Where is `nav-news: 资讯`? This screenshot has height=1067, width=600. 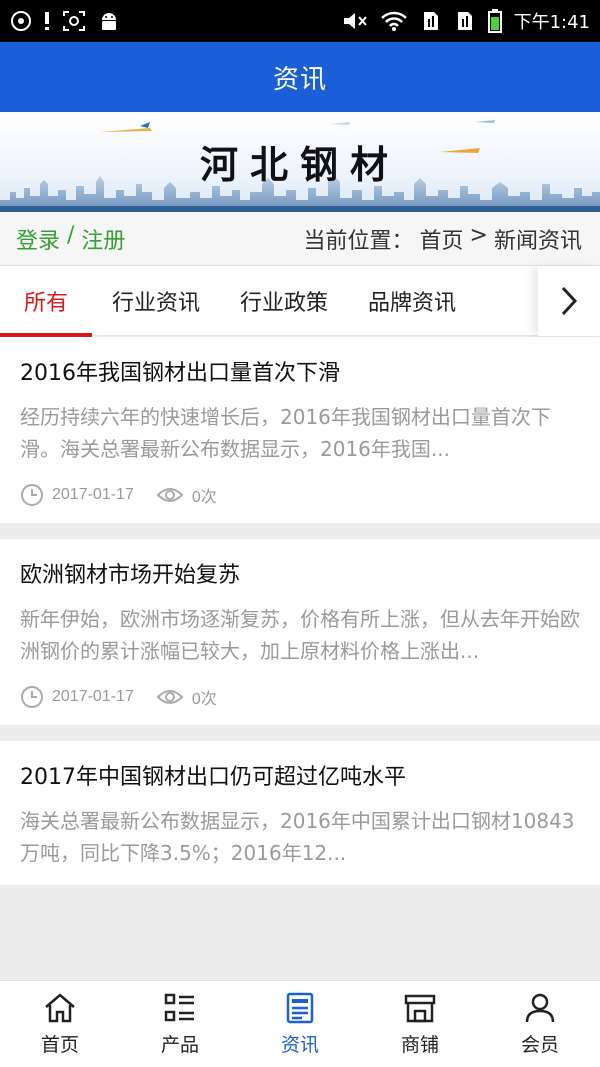
nav-news: 资讯 is located at coordinates (300, 1024).